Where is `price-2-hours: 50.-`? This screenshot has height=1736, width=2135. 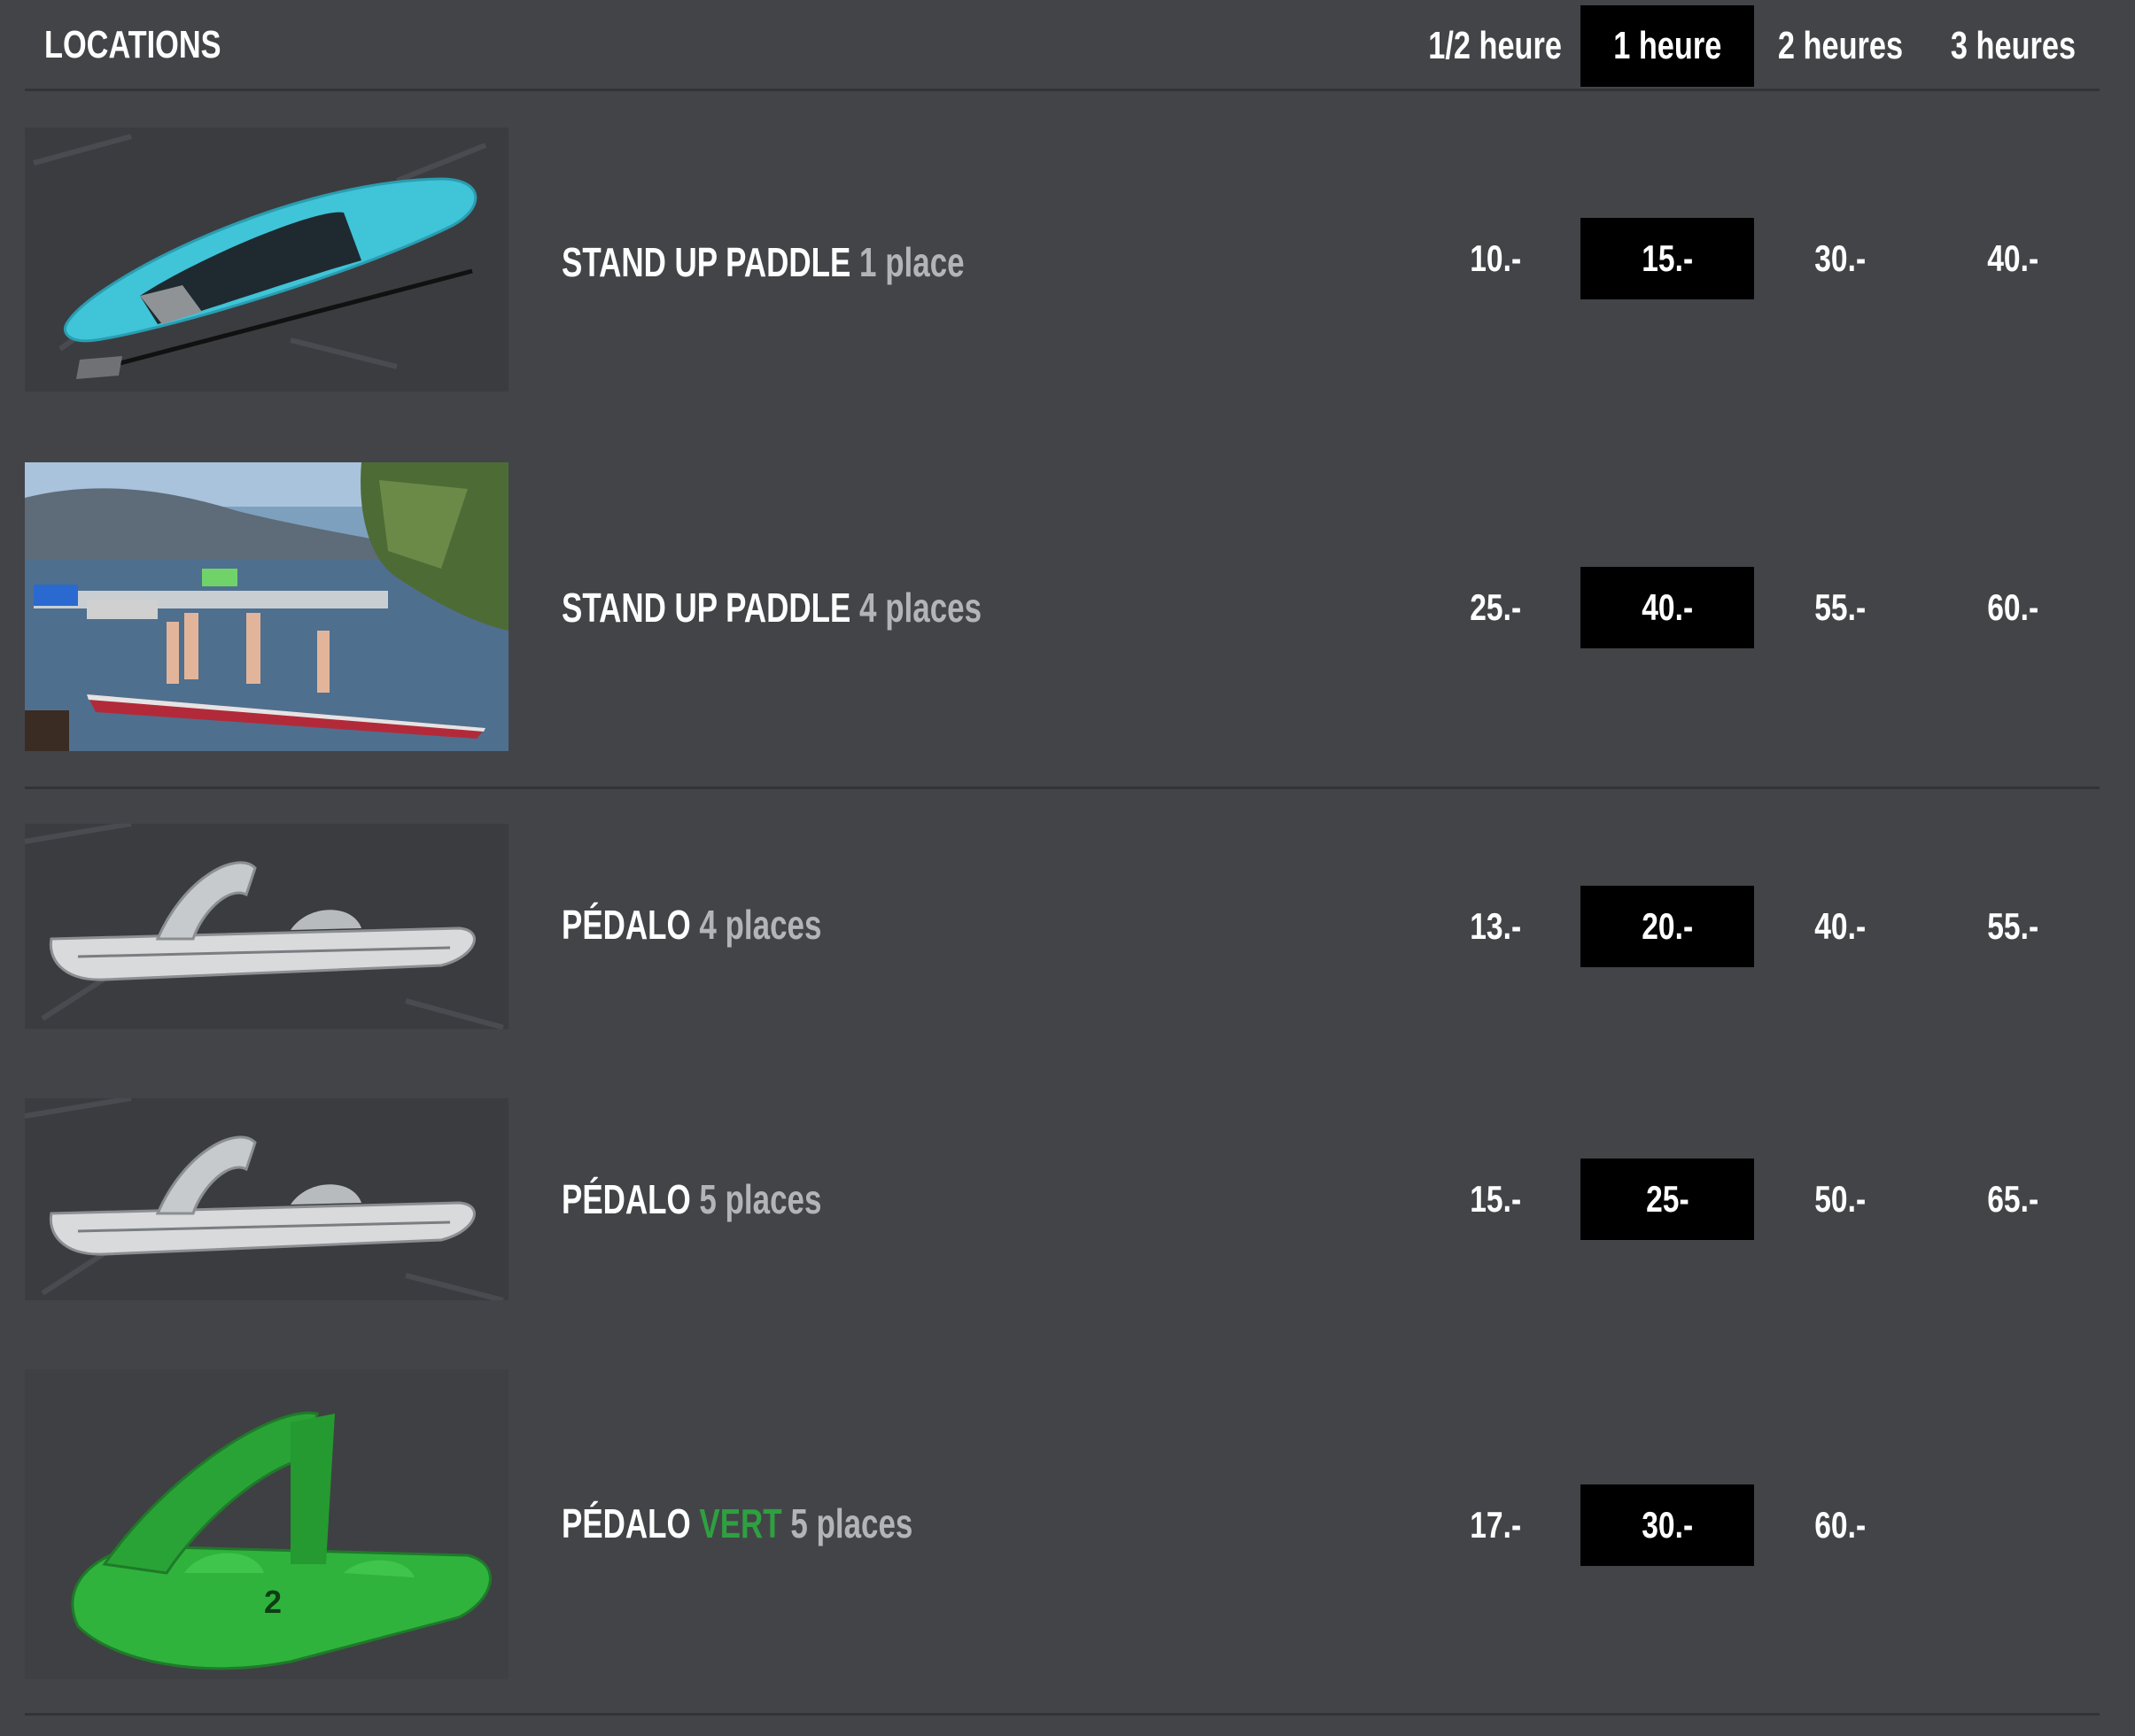
price-2-hours: 50.- is located at coordinates (1840, 1199).